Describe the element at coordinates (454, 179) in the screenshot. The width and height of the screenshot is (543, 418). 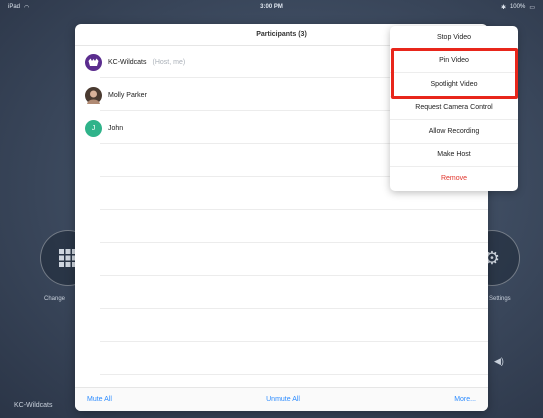
I see `remove-item: Remove` at that location.